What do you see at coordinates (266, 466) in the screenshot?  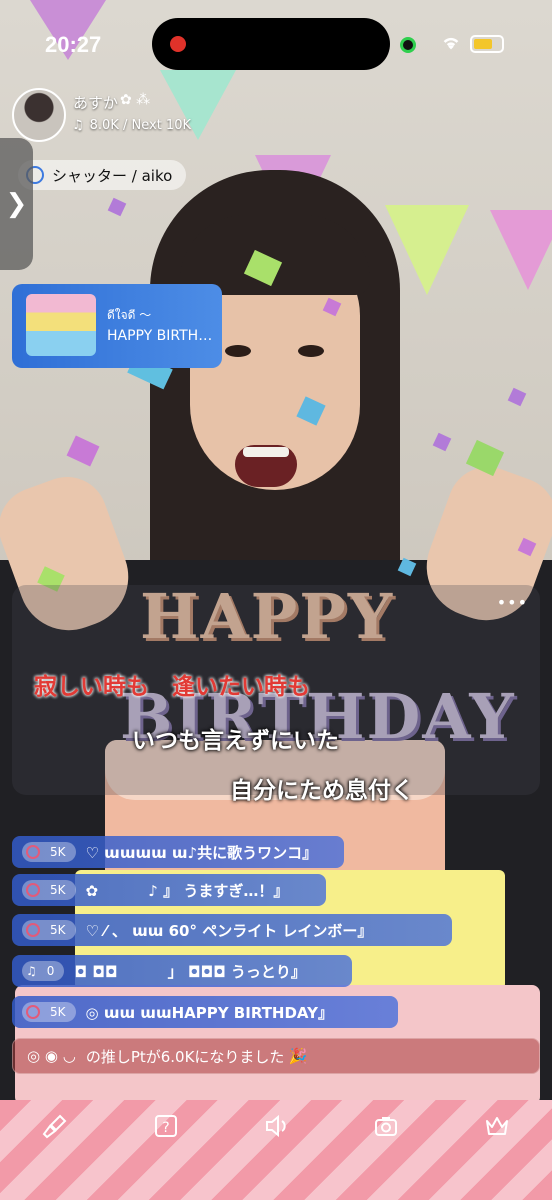 I see `mouth` at bounding box center [266, 466].